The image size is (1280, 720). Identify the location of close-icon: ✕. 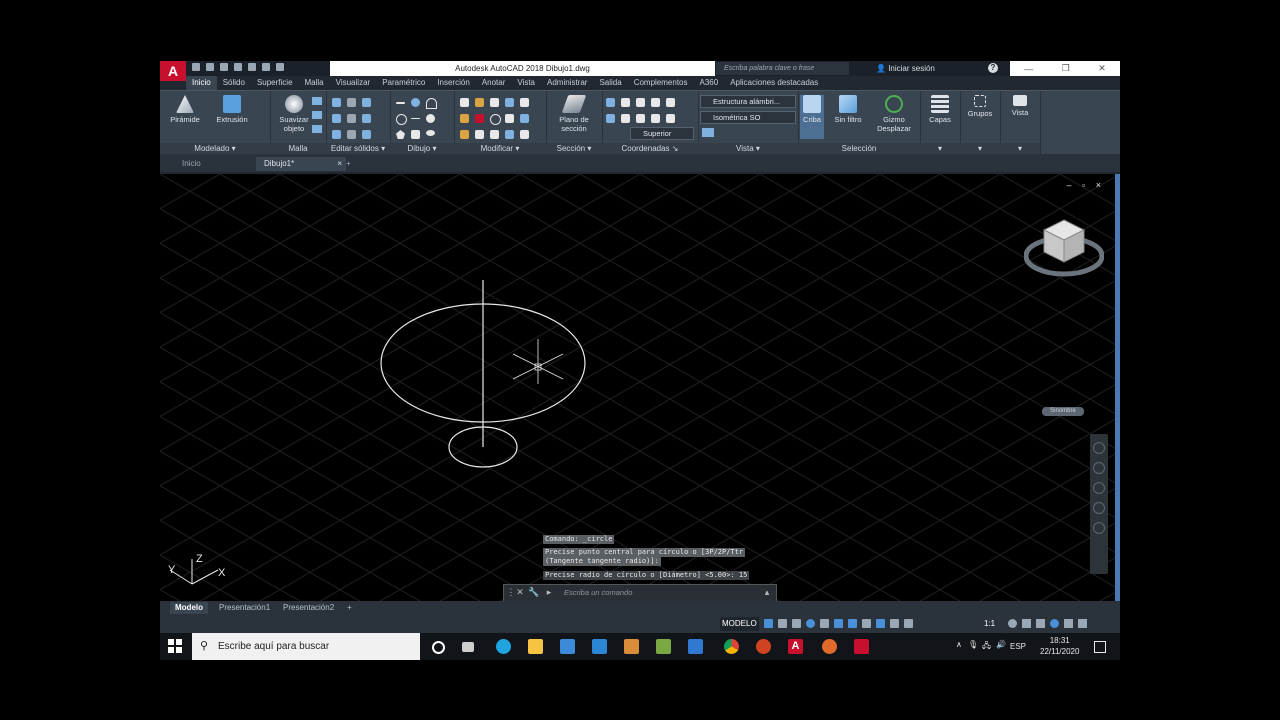
(1102, 68).